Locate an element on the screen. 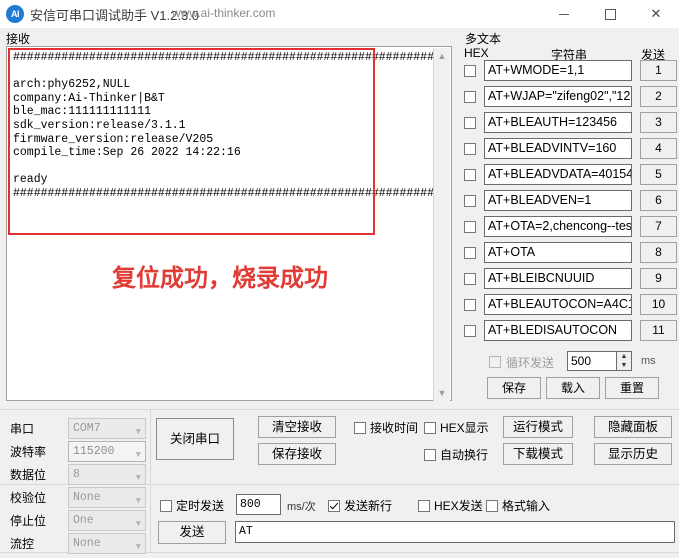 The height and width of the screenshot is (558, 679). multitext-command-input: AT+BLEADVEN=1 is located at coordinates (558, 200).